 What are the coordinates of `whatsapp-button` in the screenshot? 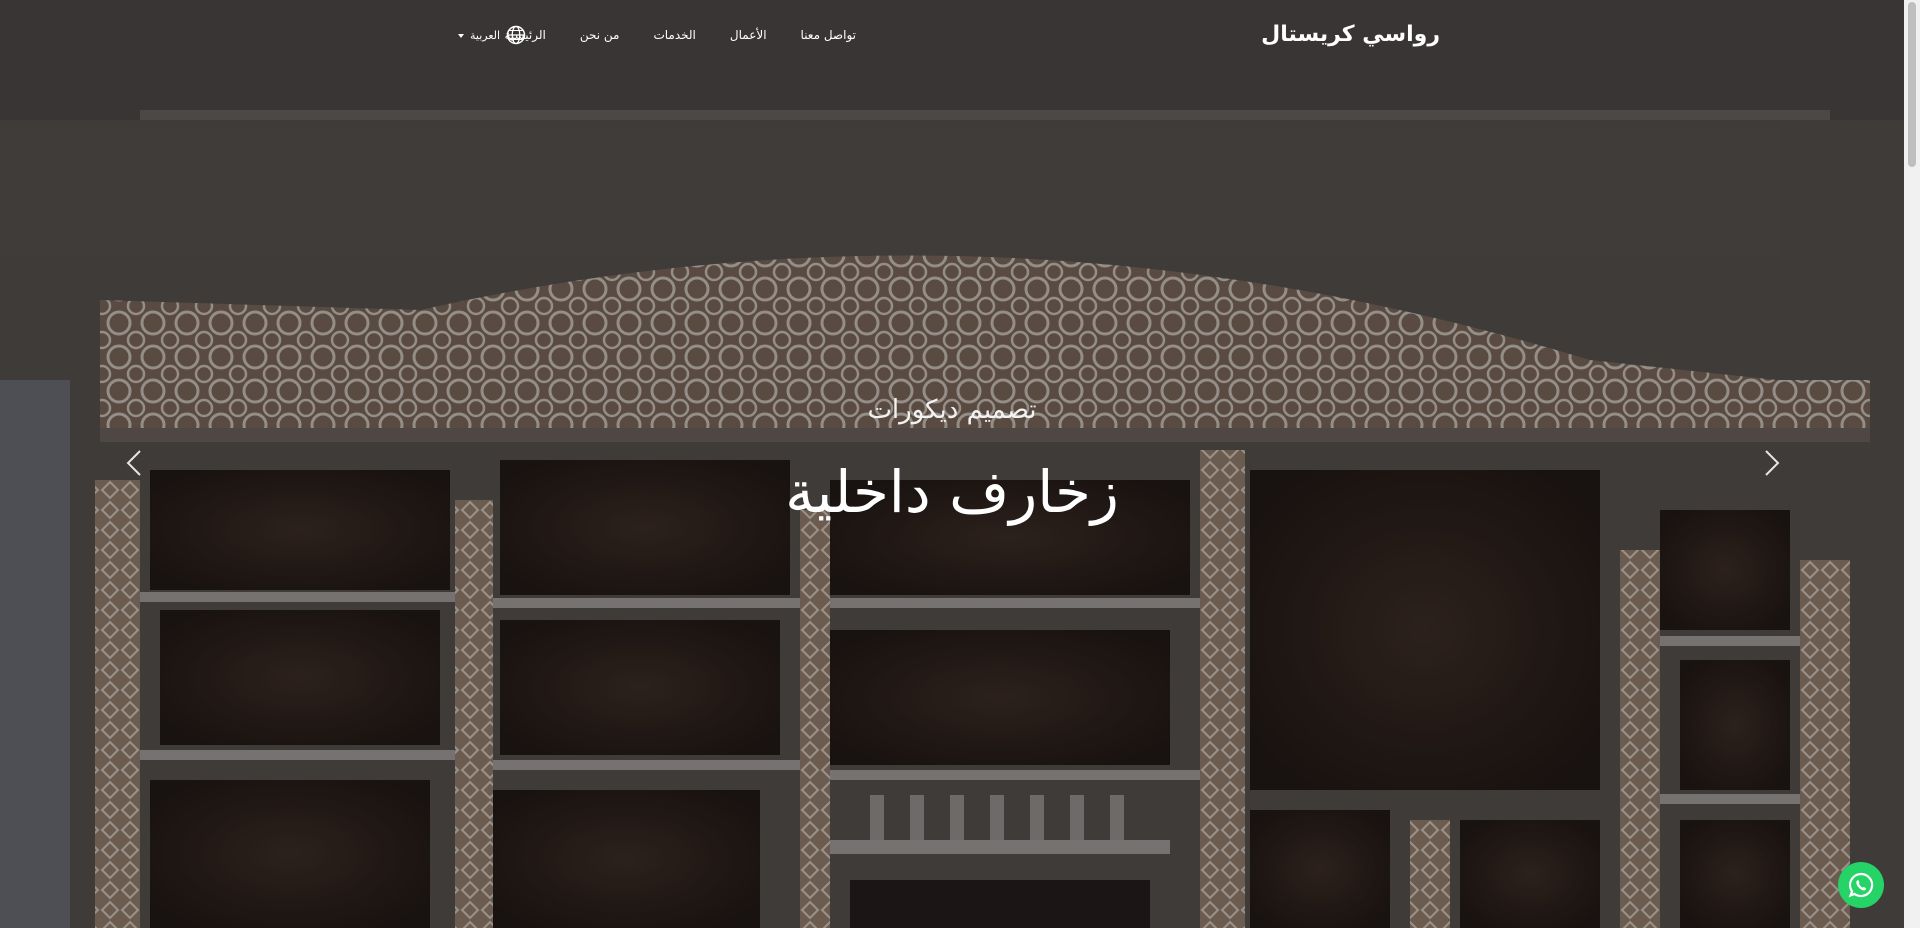 It's located at (1861, 885).